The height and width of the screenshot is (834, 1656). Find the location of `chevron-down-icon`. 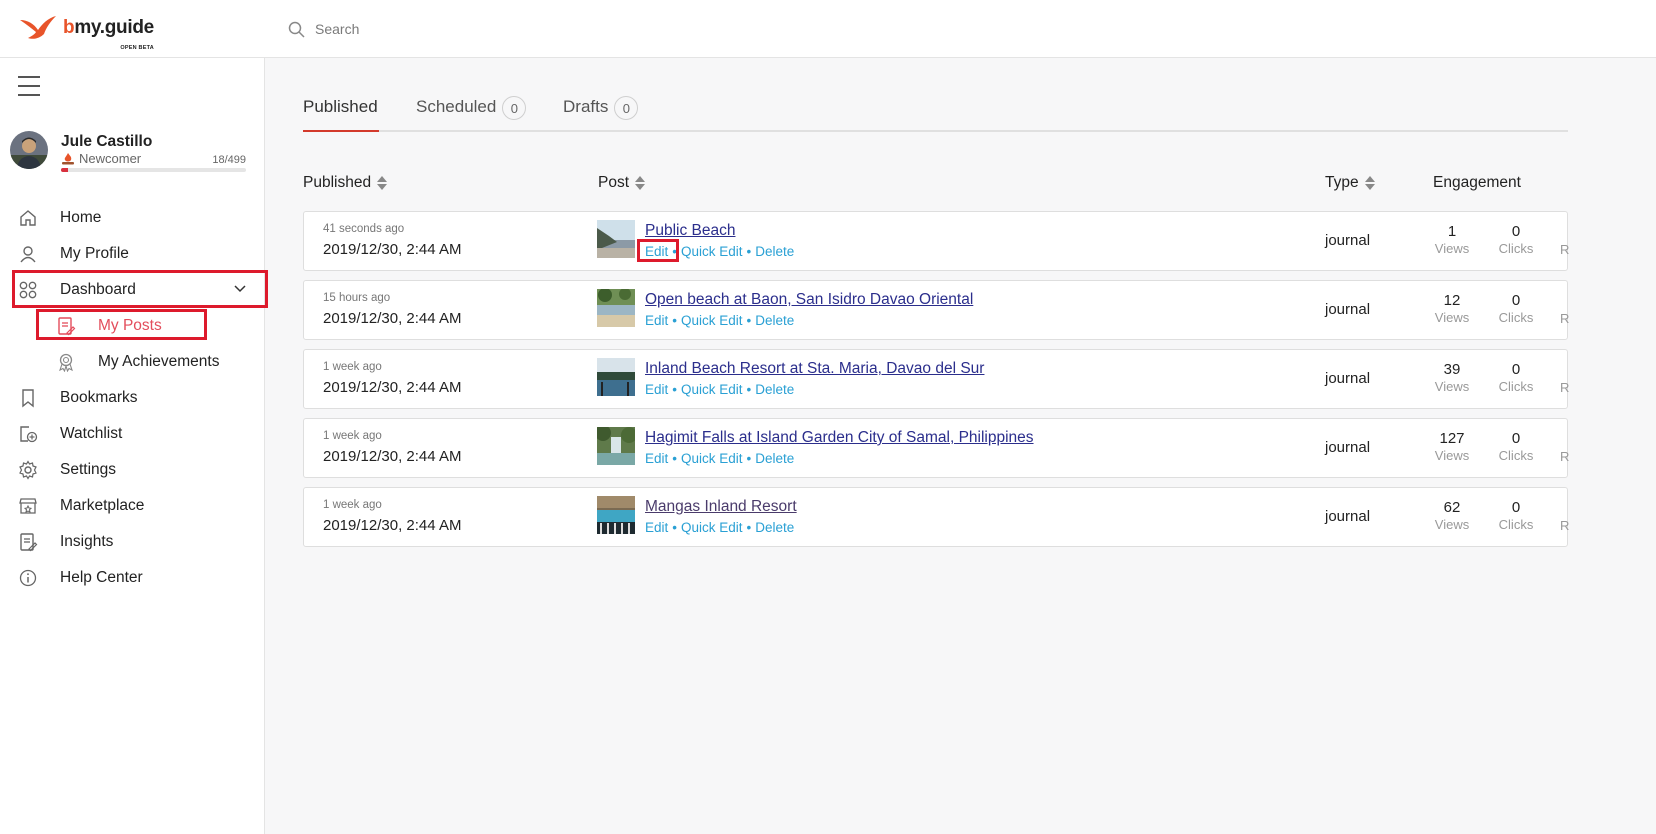

chevron-down-icon is located at coordinates (240, 289).